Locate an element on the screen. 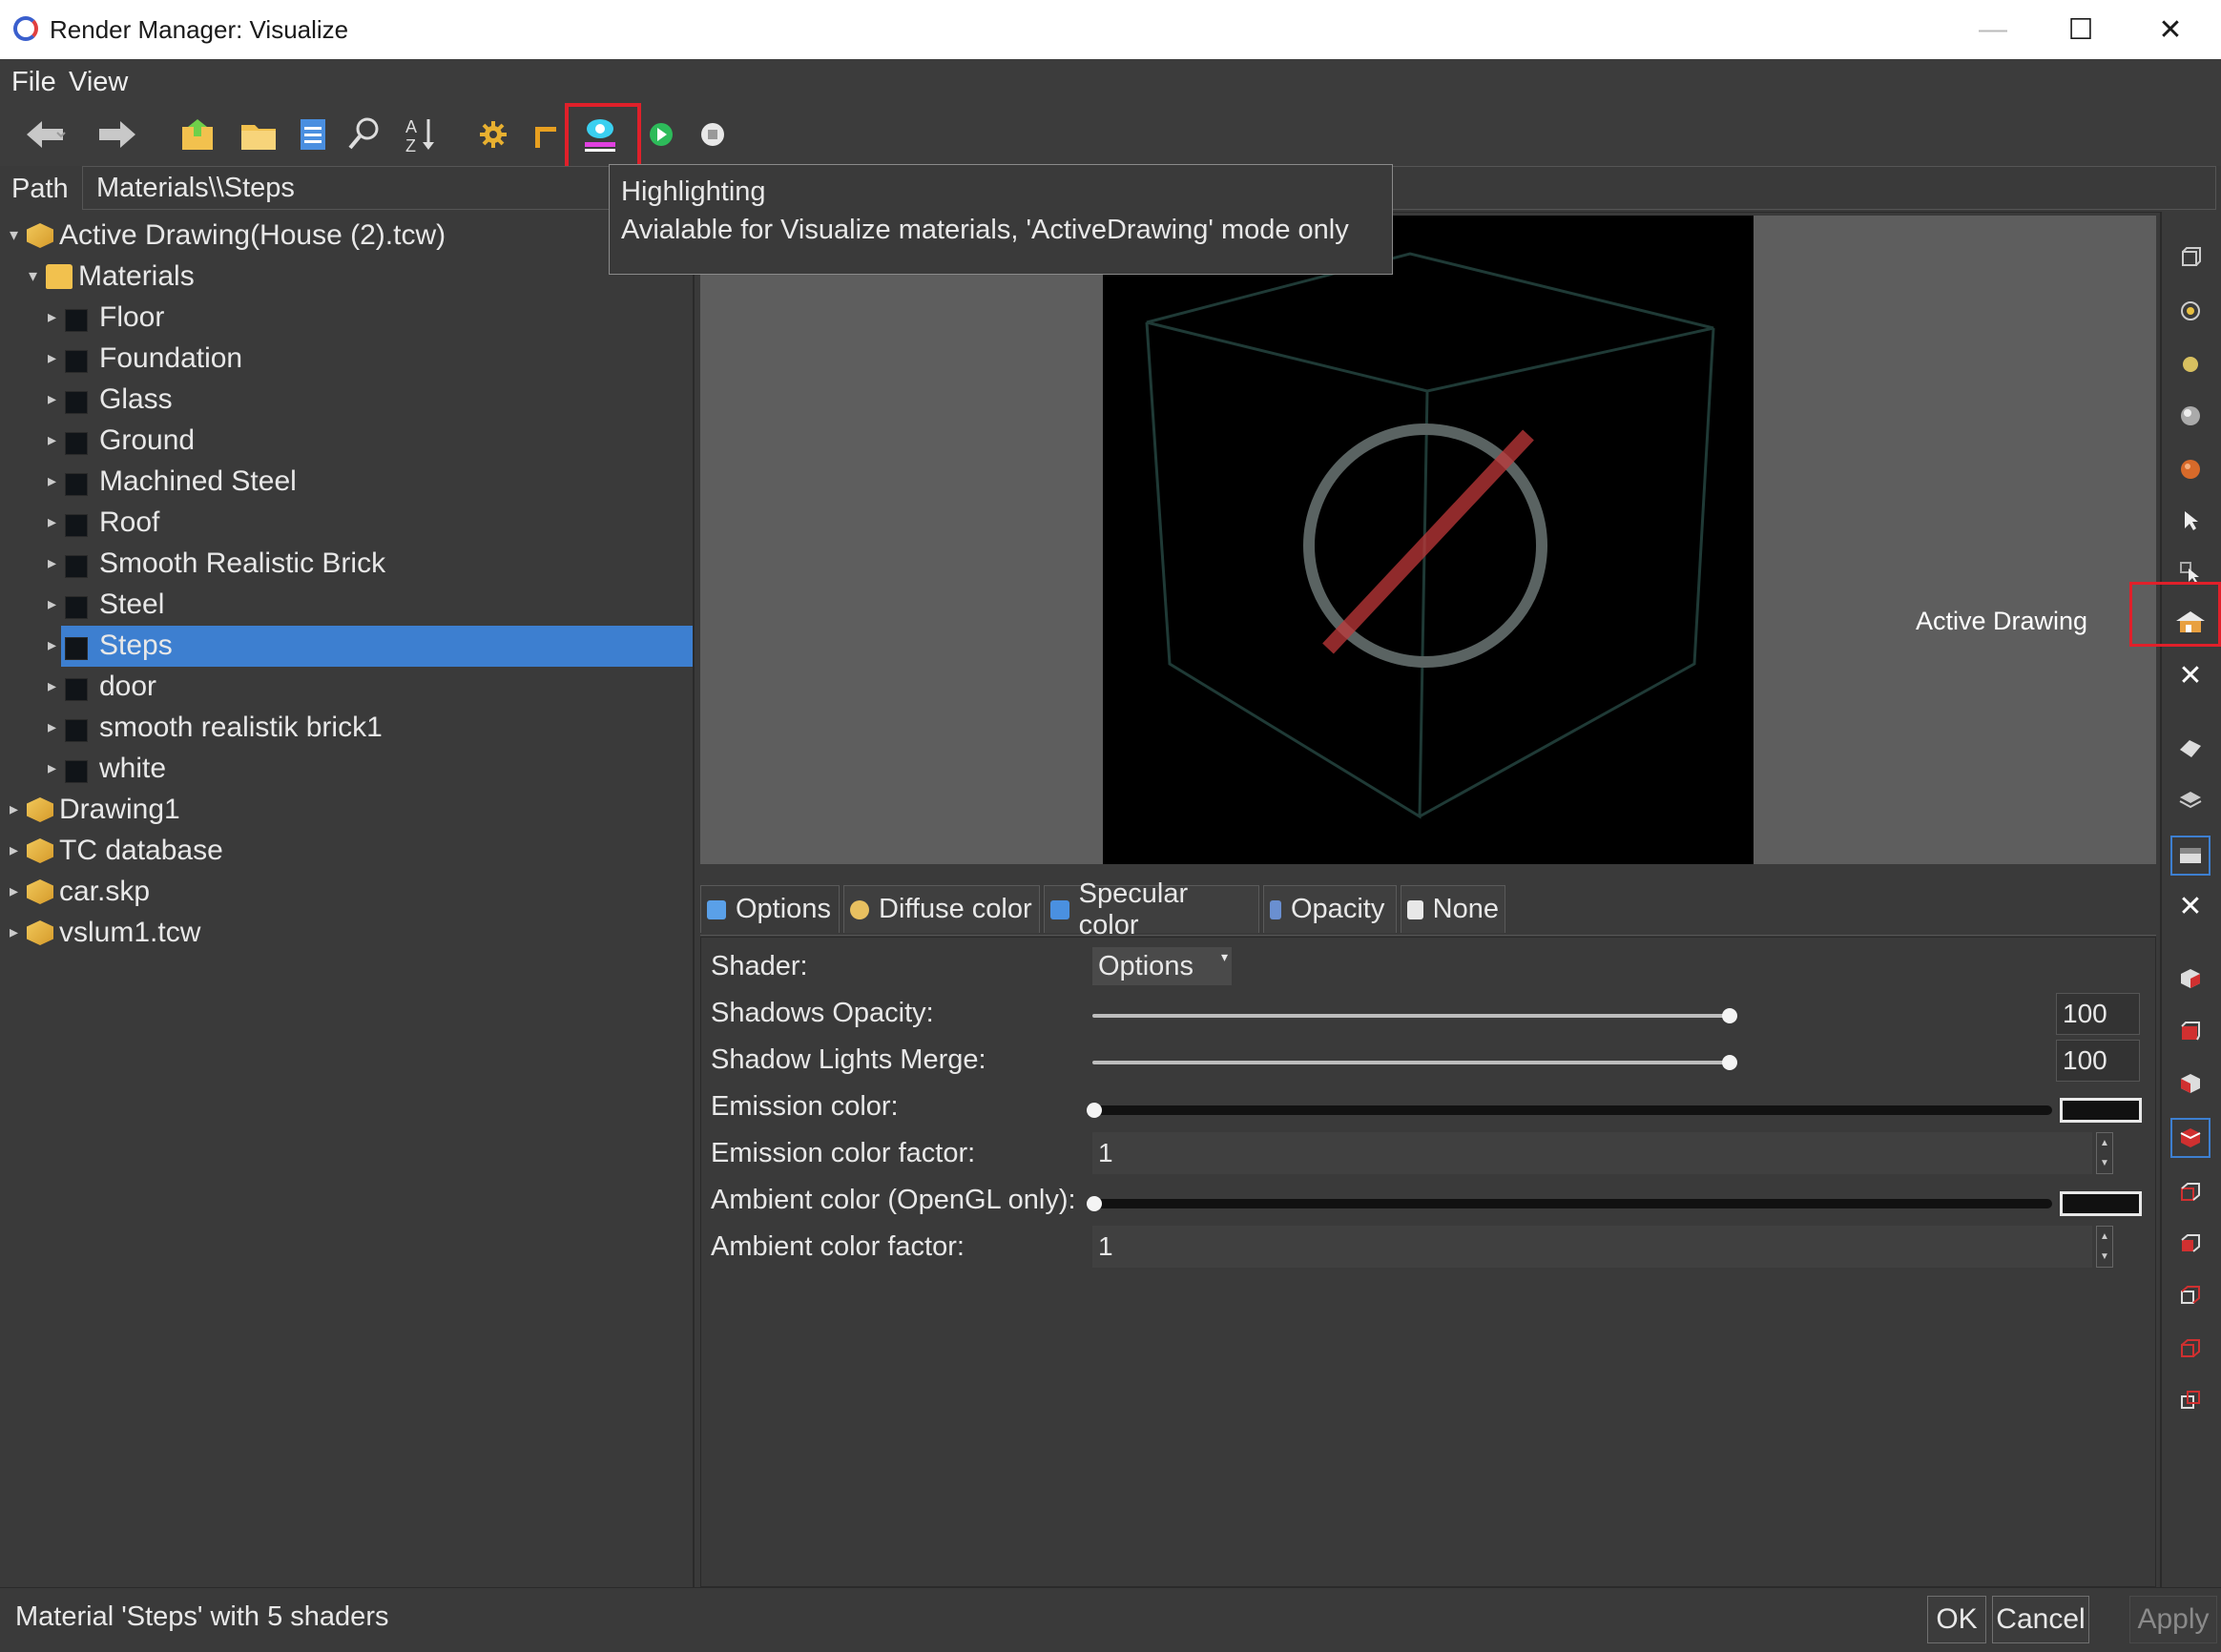  tree-item: ▸ Drawing1 is located at coordinates (347, 811).